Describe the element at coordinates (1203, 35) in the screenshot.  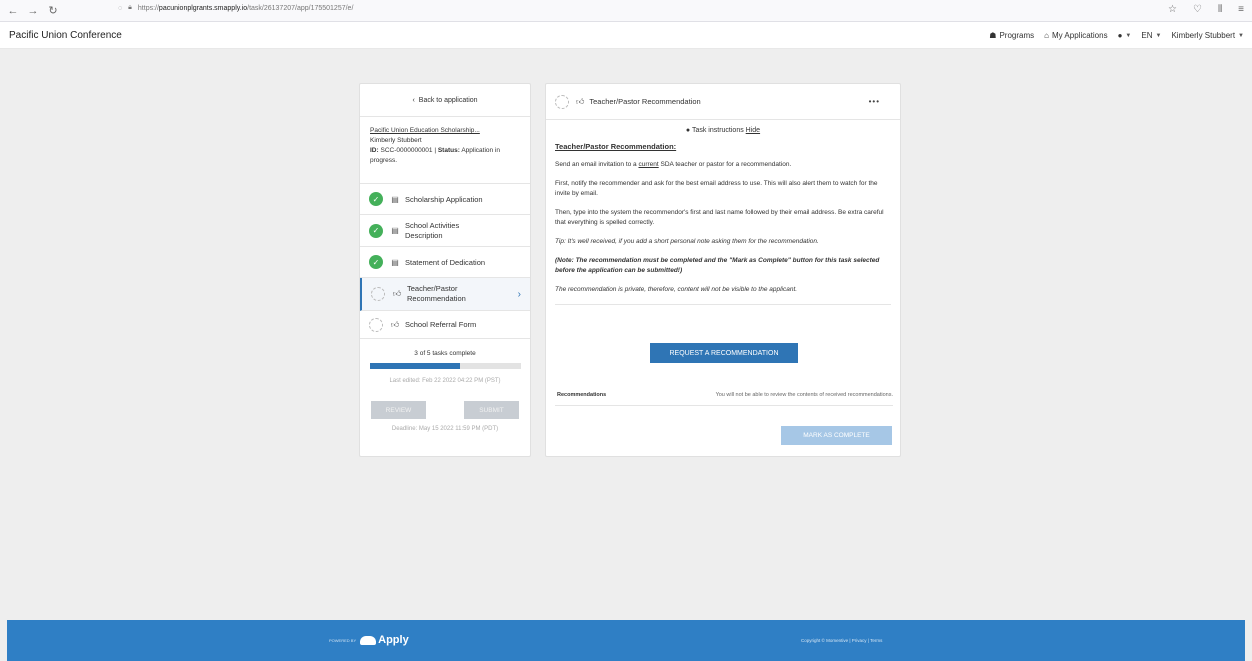
I see `user-name: Kimberly Stubbert` at that location.